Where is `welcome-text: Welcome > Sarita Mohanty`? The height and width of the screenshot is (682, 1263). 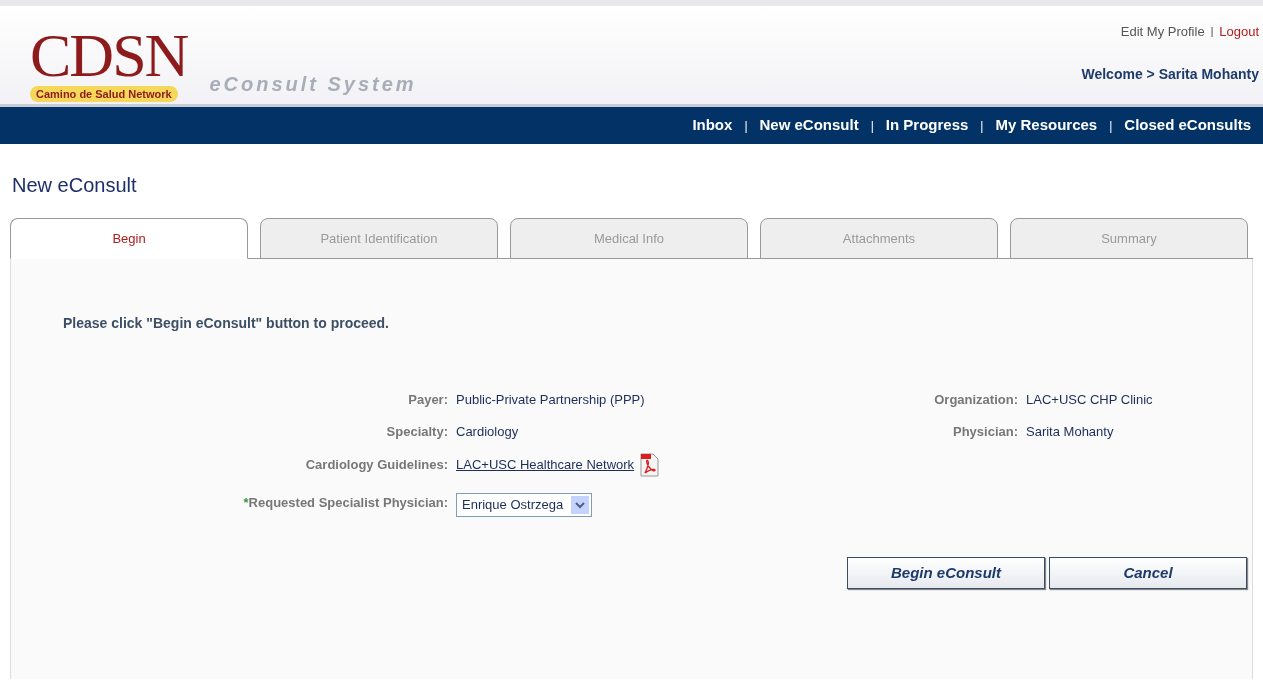 welcome-text: Welcome > Sarita Mohanty is located at coordinates (1170, 74).